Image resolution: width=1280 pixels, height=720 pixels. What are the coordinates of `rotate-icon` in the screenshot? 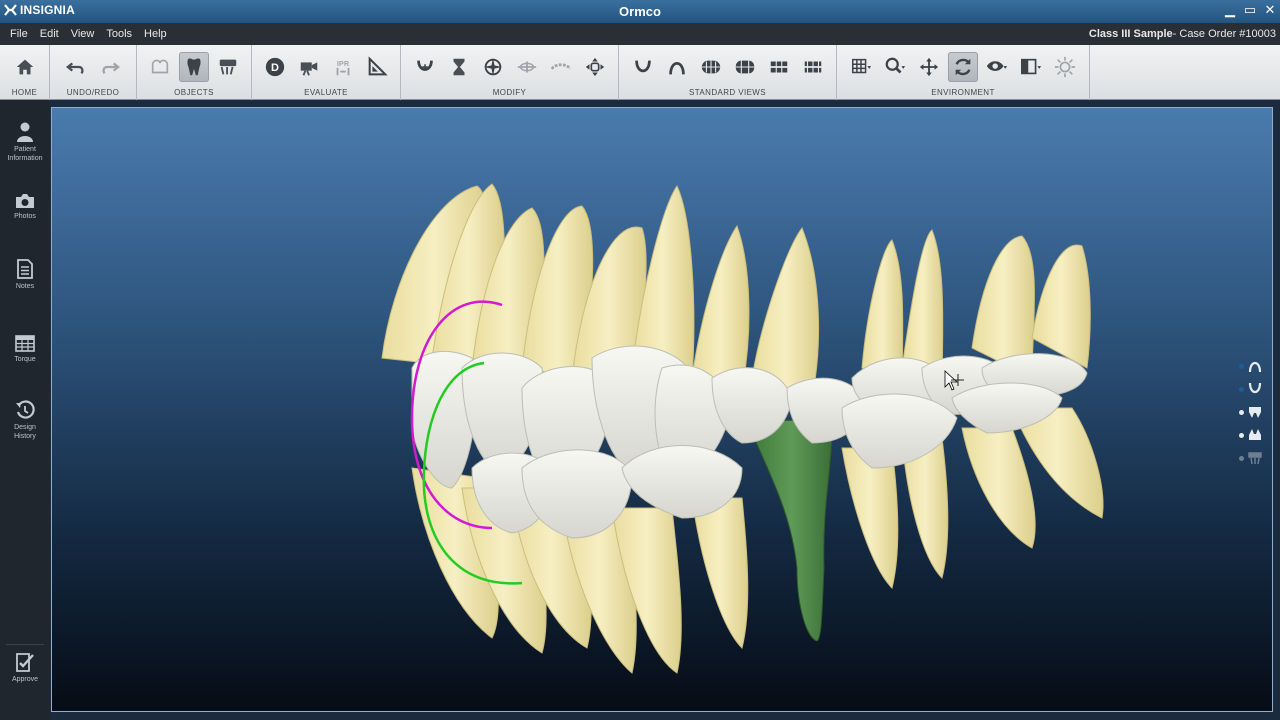 It's located at (963, 67).